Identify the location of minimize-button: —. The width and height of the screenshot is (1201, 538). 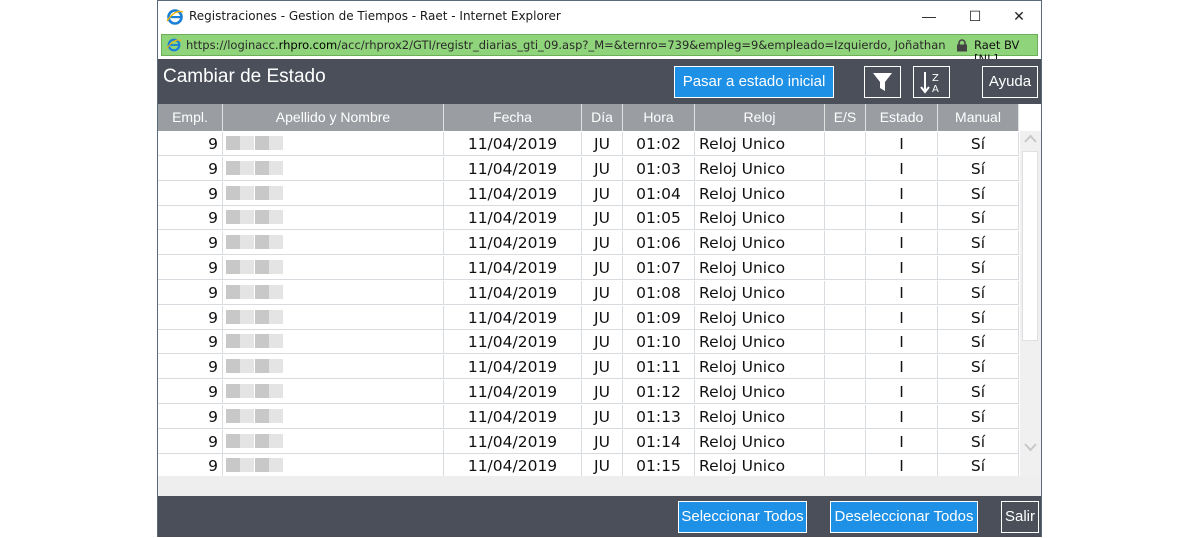
(929, 16).